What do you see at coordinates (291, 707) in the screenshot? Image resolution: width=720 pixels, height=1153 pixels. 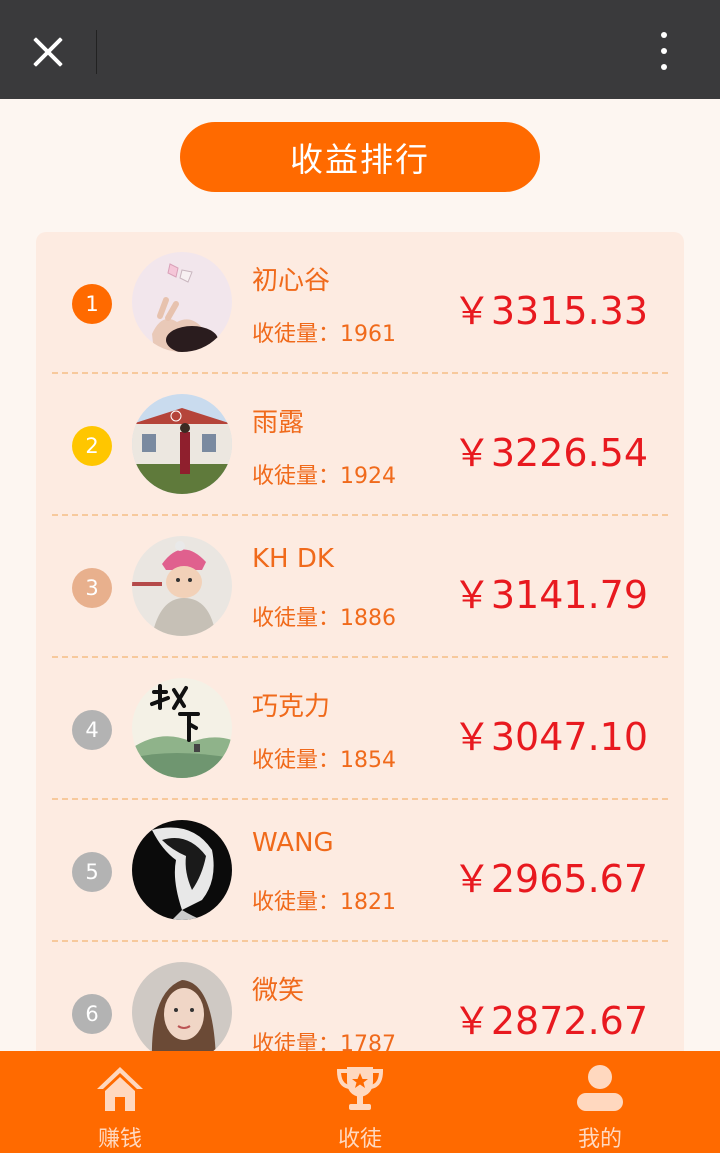 I see `user-name: 巧克力` at bounding box center [291, 707].